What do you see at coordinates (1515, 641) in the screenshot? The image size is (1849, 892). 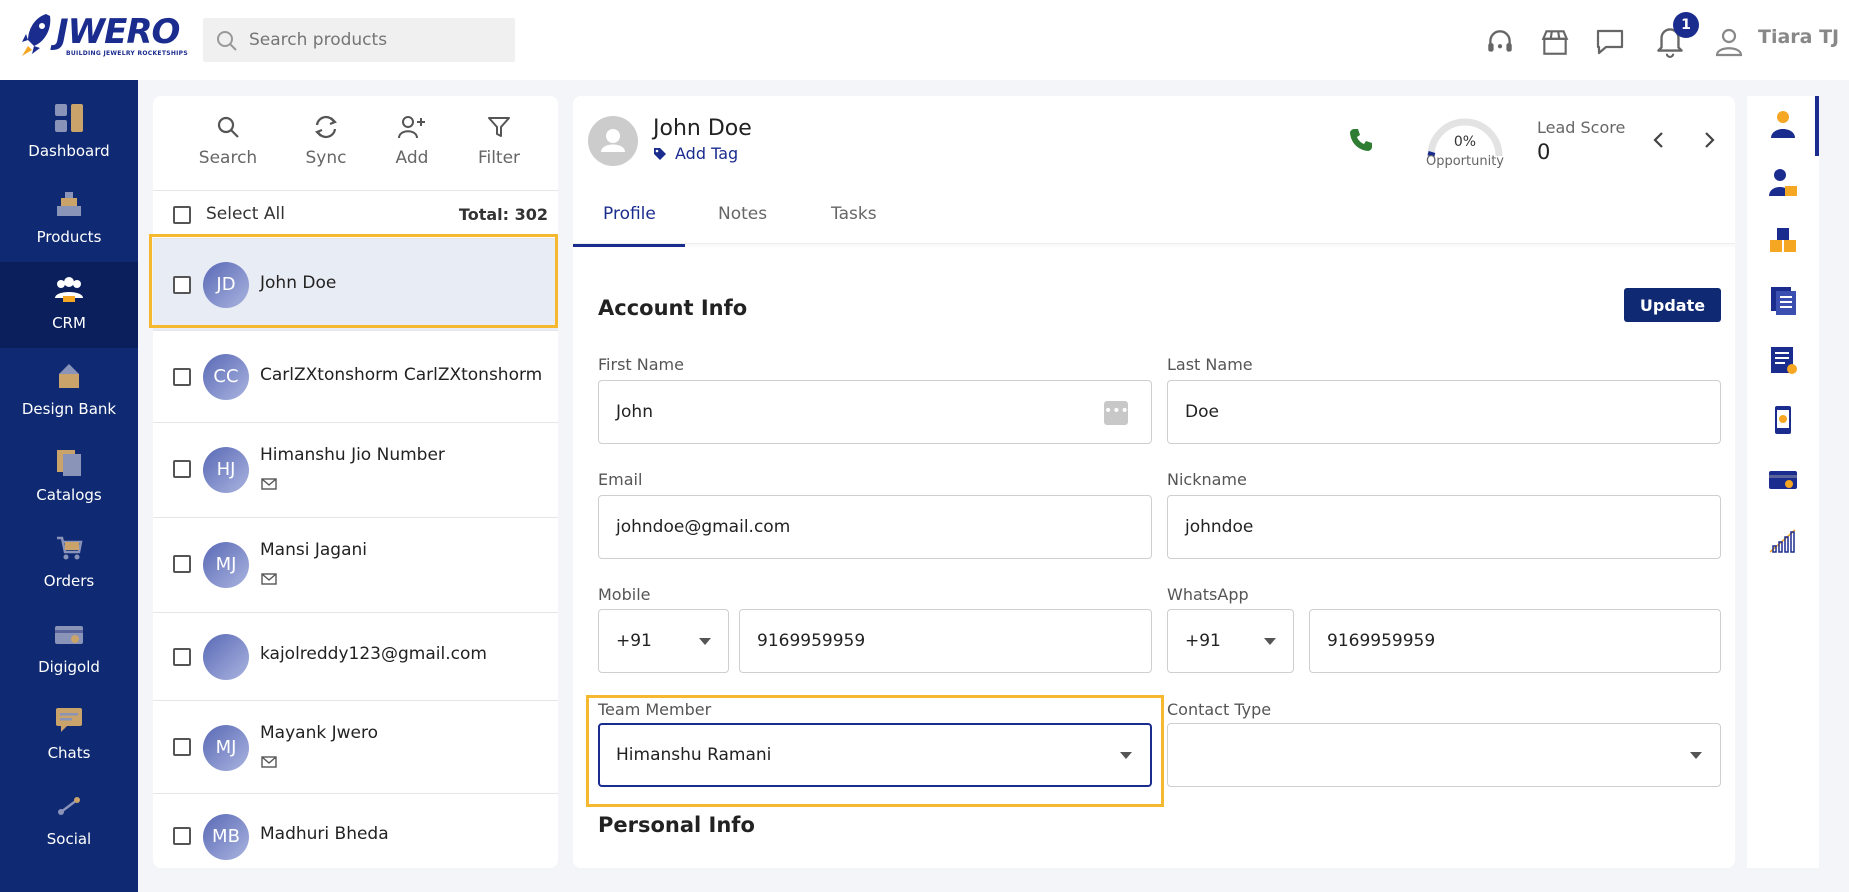 I see `whatsapp-number-field: 9169959959` at bounding box center [1515, 641].